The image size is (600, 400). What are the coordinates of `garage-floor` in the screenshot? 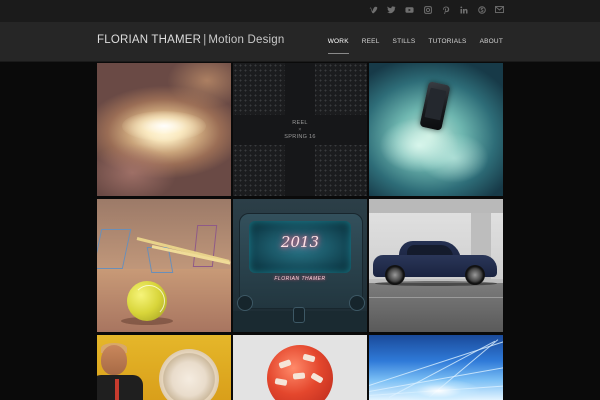 It's located at (436, 307).